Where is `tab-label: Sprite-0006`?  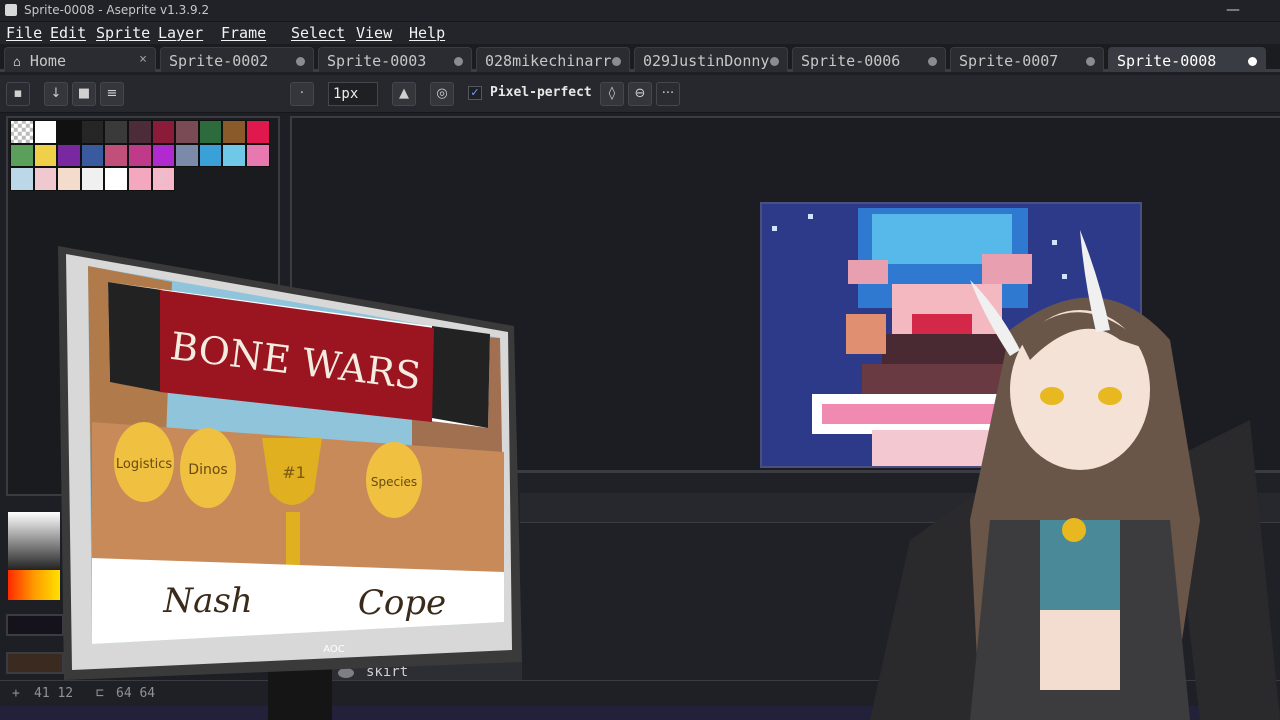
tab-label: Sprite-0006 is located at coordinates (851, 61).